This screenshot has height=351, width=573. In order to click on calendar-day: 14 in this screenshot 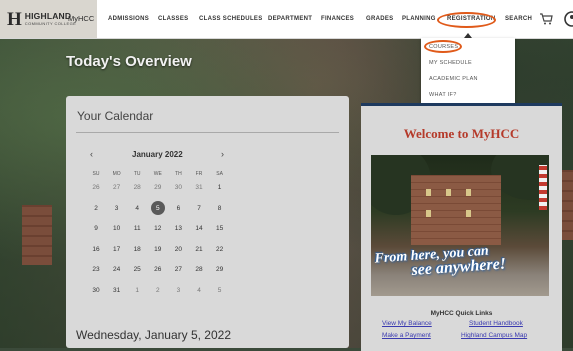, I will do `click(199, 228)`.